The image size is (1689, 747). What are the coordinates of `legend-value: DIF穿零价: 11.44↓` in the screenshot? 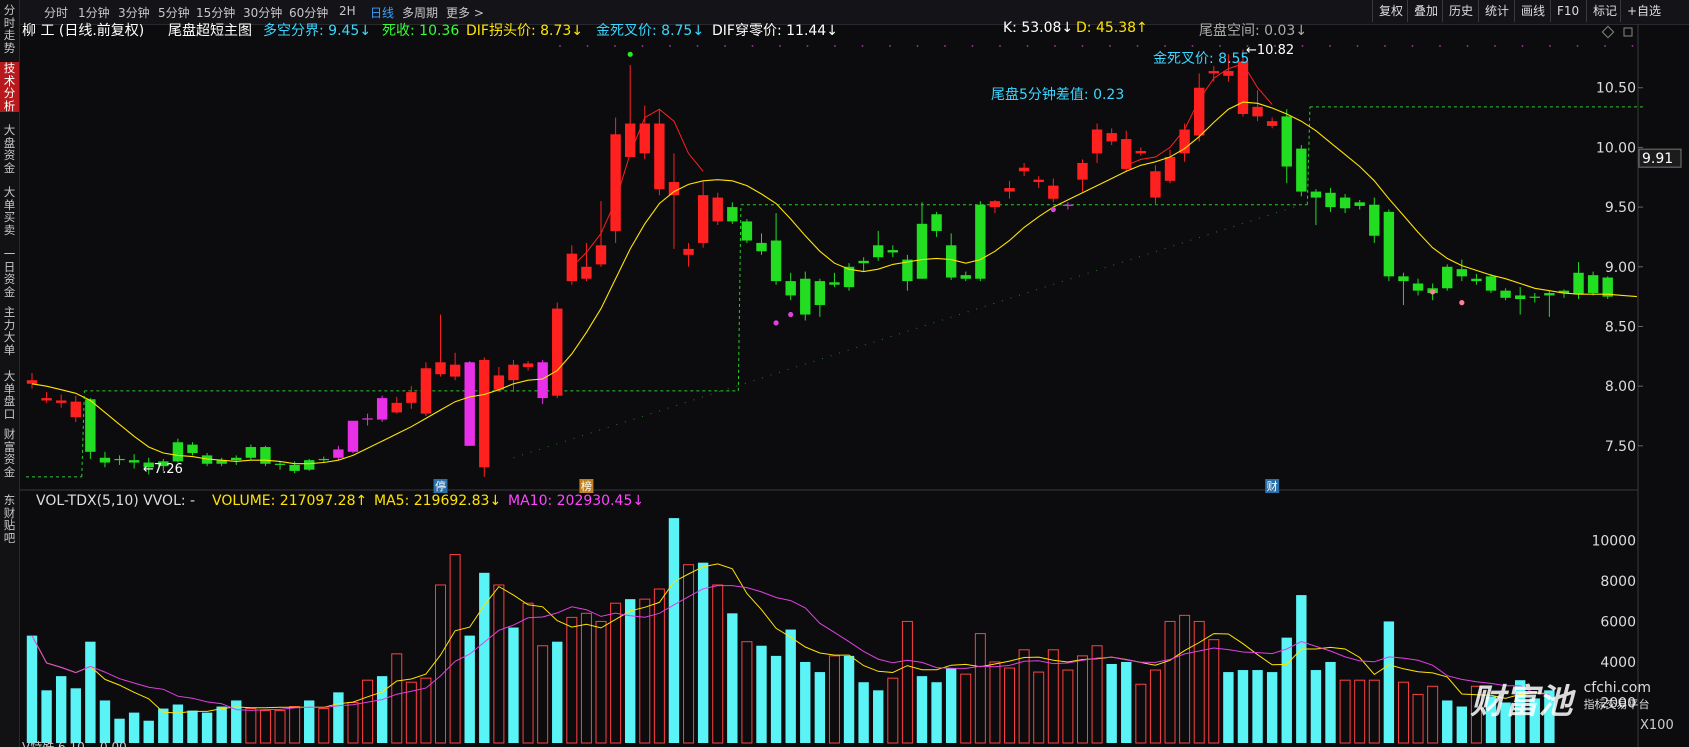 It's located at (775, 31).